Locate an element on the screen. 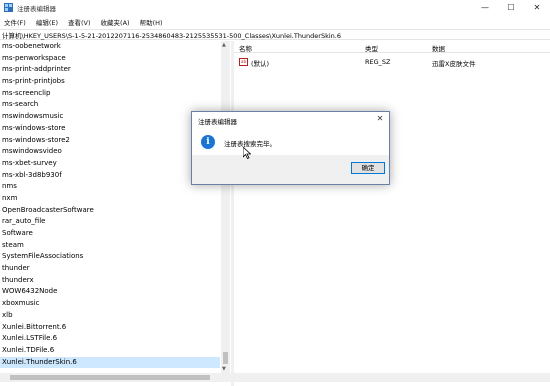  column-type: 类型 is located at coordinates (371, 48).